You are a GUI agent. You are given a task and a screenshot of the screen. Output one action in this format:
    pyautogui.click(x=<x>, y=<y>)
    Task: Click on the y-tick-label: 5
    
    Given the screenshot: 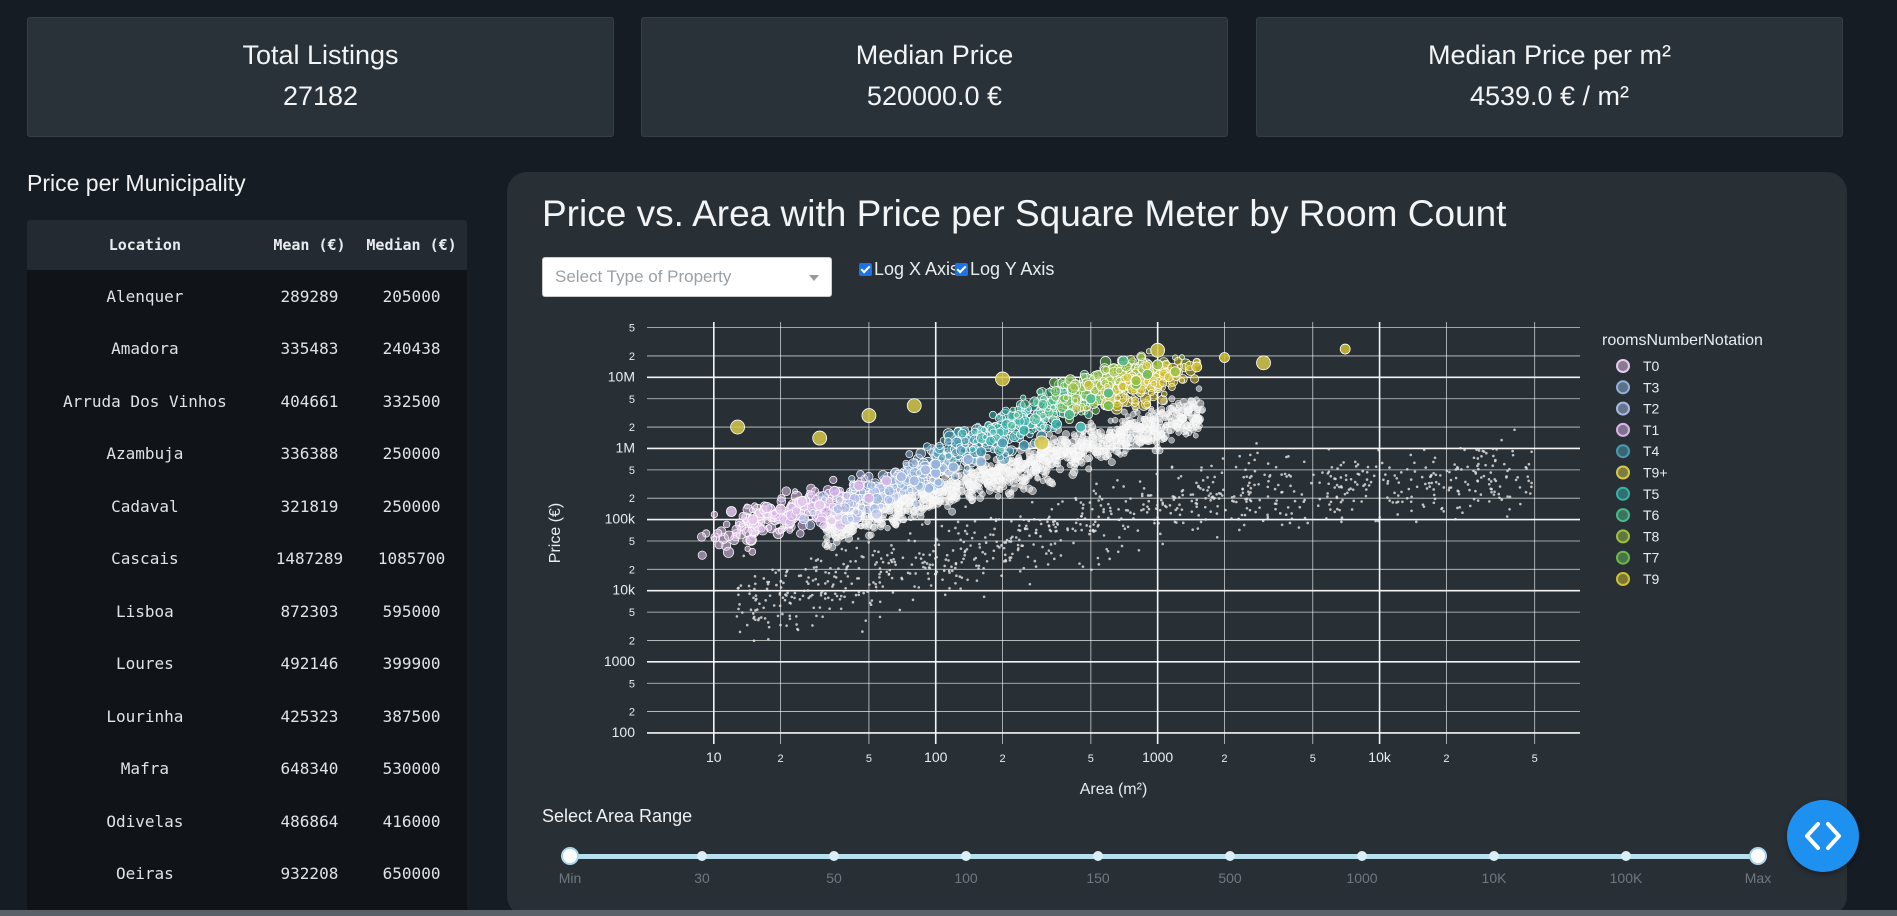 What is the action you would take?
    pyautogui.click(x=632, y=542)
    